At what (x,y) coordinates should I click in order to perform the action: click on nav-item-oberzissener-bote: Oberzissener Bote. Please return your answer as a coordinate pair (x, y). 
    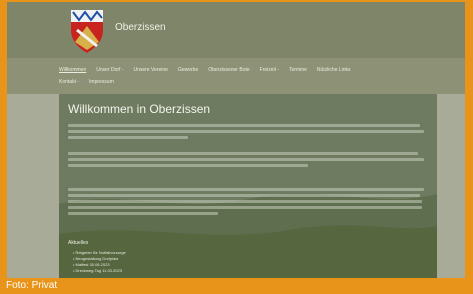
    Looking at the image, I should click on (228, 70).